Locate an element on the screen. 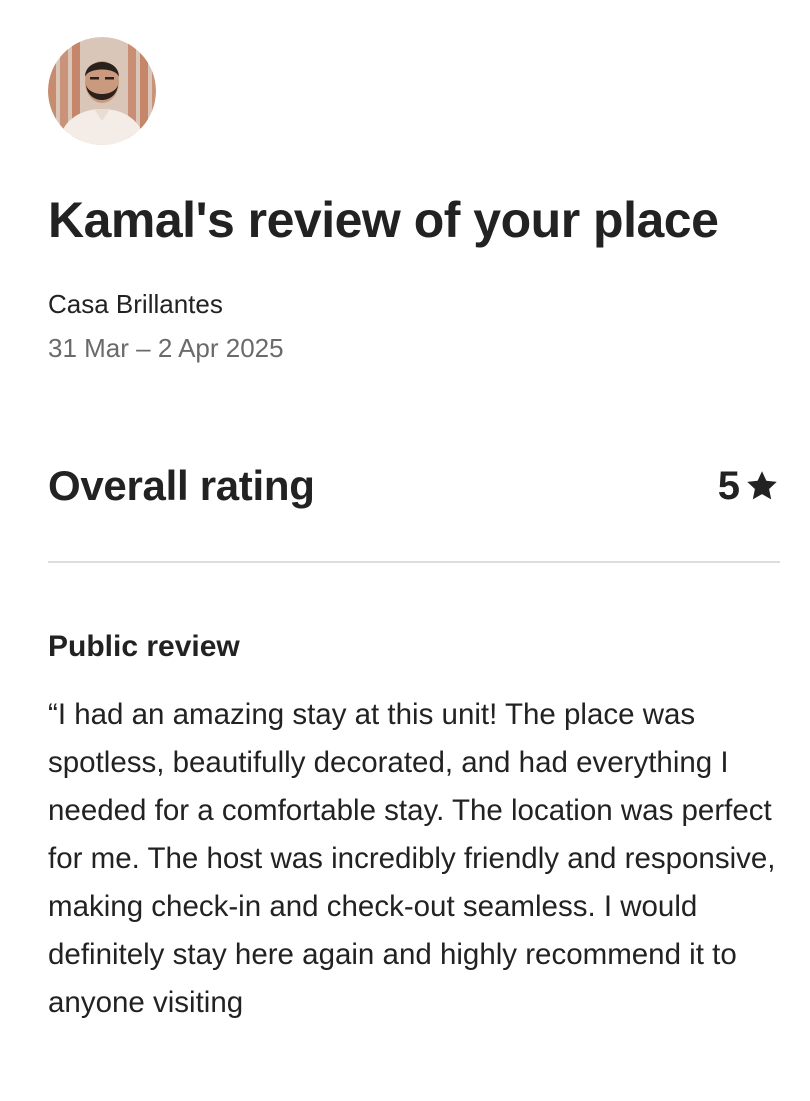 Image resolution: width=810 pixels, height=1101 pixels. star-icon is located at coordinates (762, 485).